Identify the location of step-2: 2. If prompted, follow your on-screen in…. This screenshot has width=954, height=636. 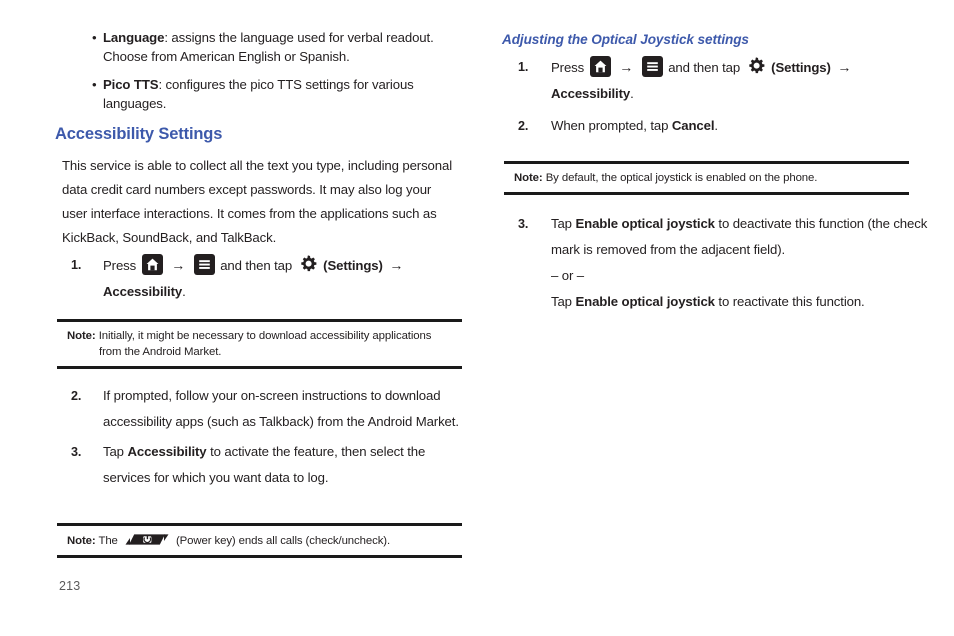
(260, 409).